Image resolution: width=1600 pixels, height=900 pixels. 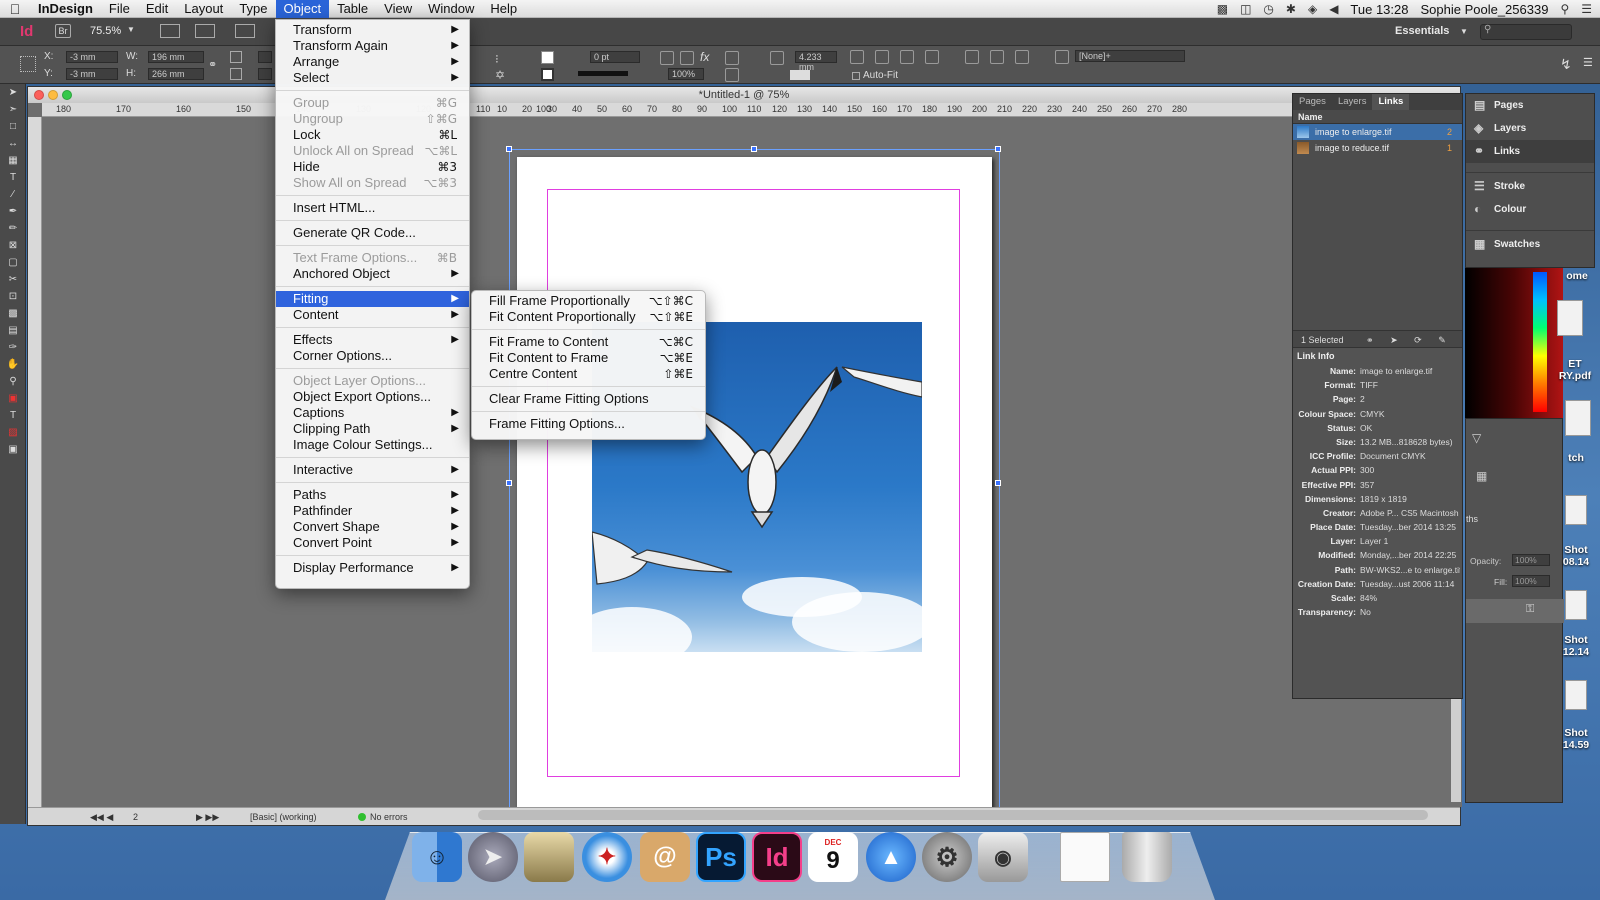 What do you see at coordinates (265, 74) in the screenshot?
I see `scale-y-field` at bounding box center [265, 74].